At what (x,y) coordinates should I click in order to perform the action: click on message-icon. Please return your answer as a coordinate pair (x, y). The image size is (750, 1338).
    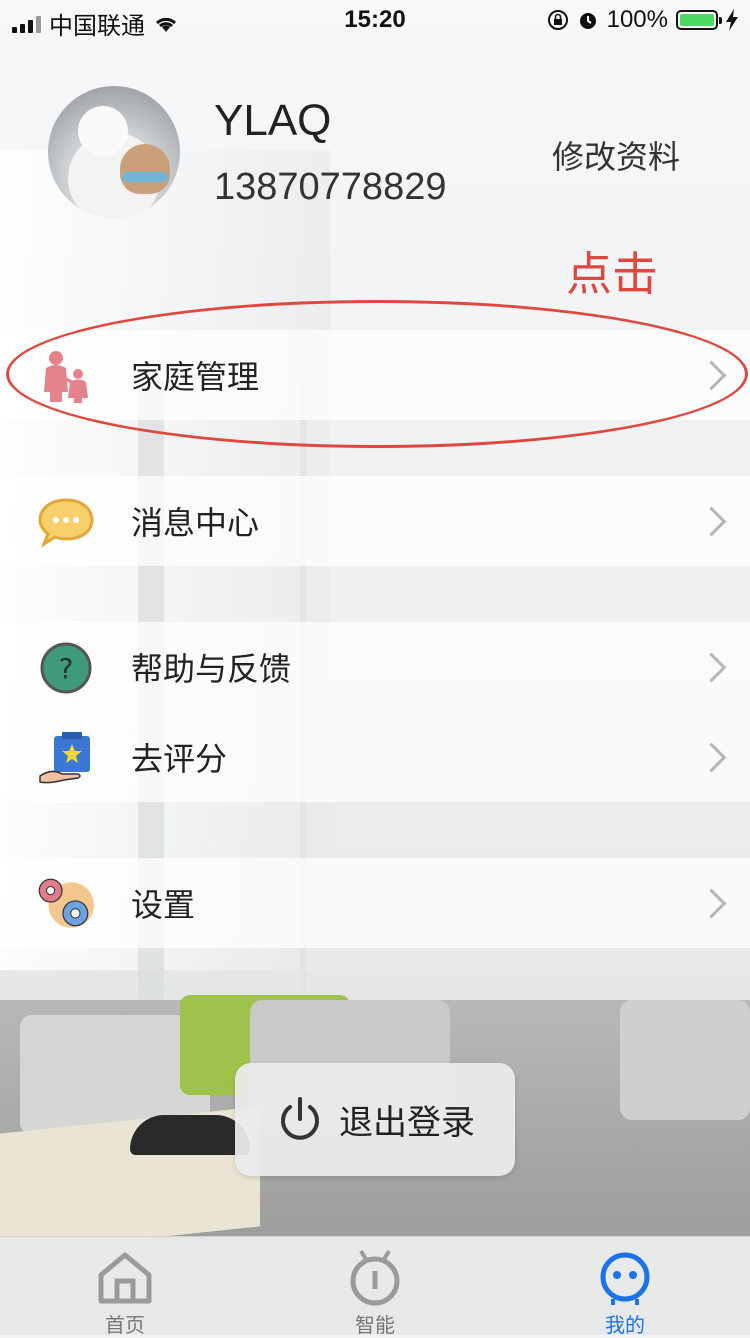
    Looking at the image, I should click on (66, 523).